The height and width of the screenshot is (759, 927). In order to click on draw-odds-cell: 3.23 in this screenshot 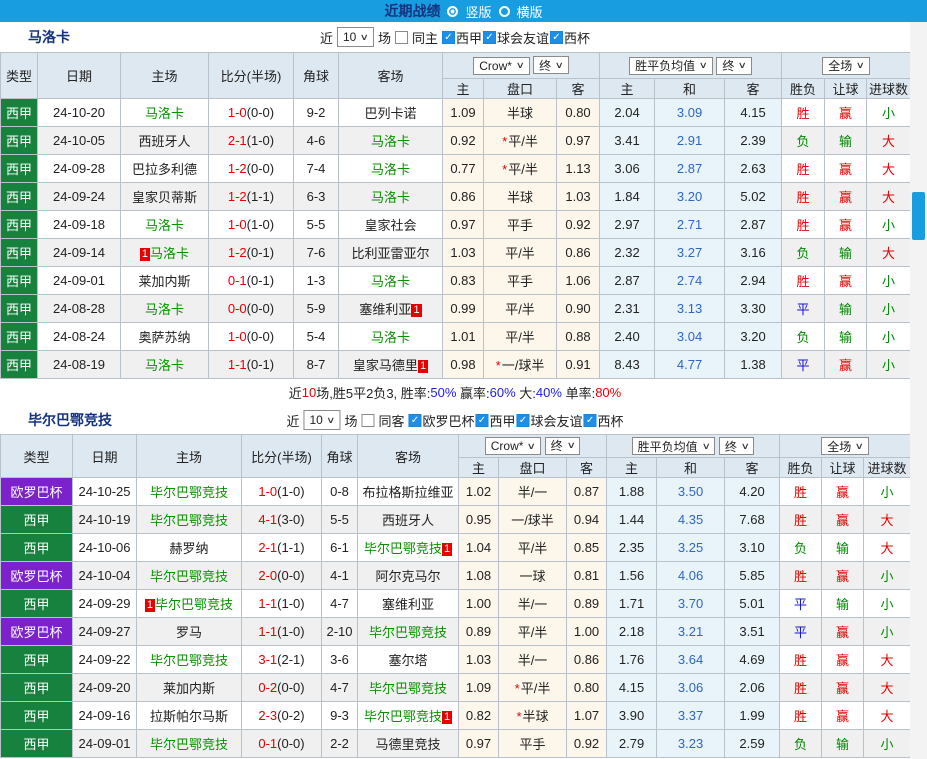, I will do `click(691, 743)`.